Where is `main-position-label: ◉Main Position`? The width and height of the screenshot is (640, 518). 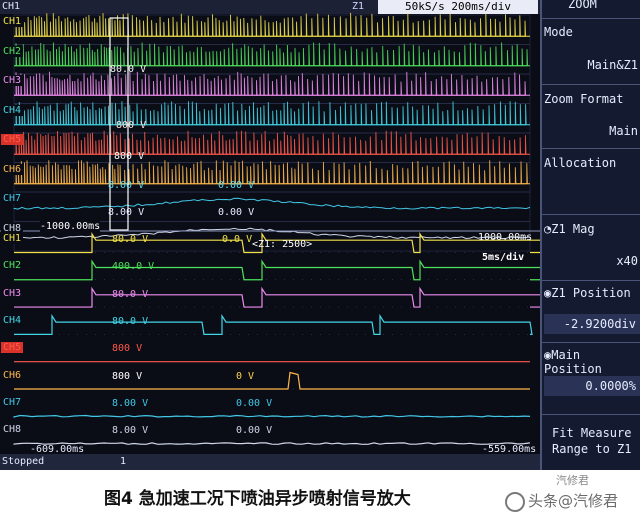
main-position-label: ◉Main Position is located at coordinates (573, 362).